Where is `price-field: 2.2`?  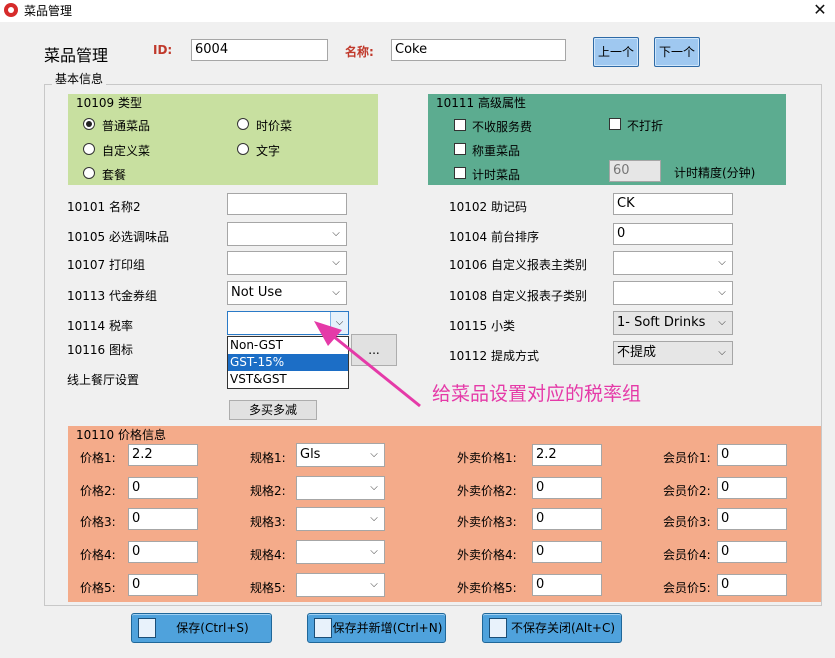
price-field: 2.2 is located at coordinates (163, 455).